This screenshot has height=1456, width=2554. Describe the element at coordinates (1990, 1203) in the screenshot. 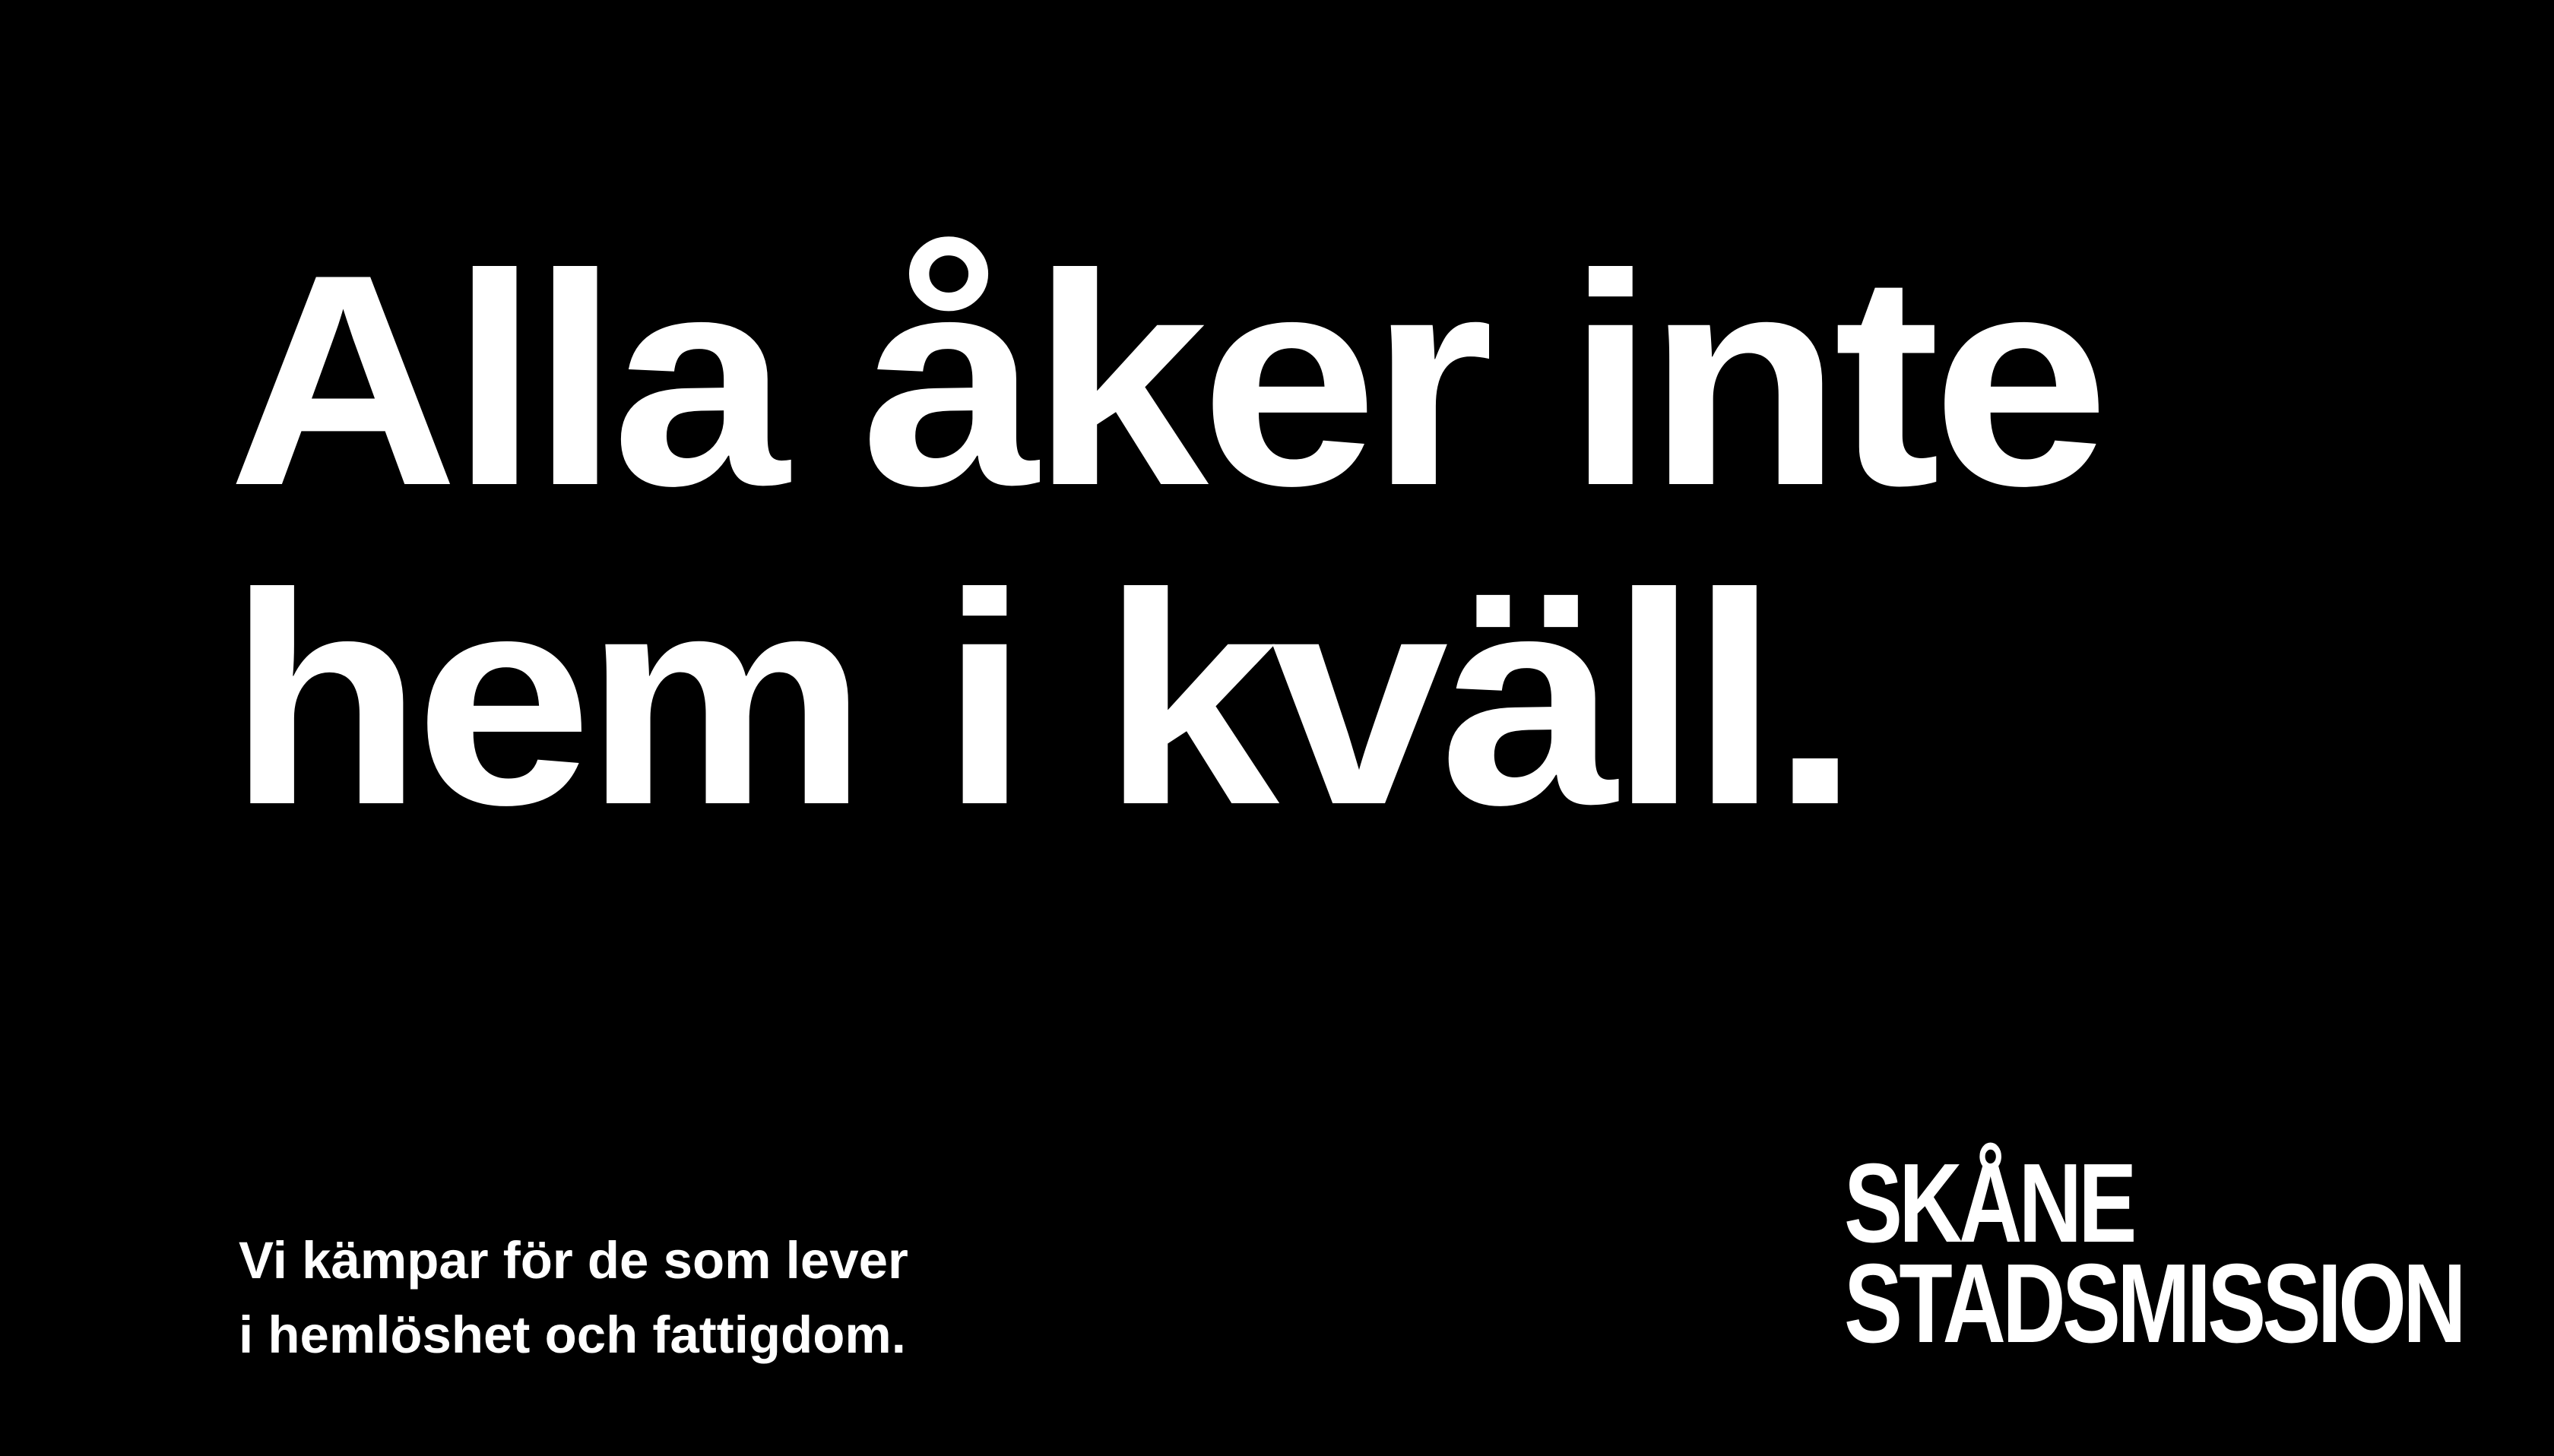

I see `logo-line-1: SKÅNE` at that location.